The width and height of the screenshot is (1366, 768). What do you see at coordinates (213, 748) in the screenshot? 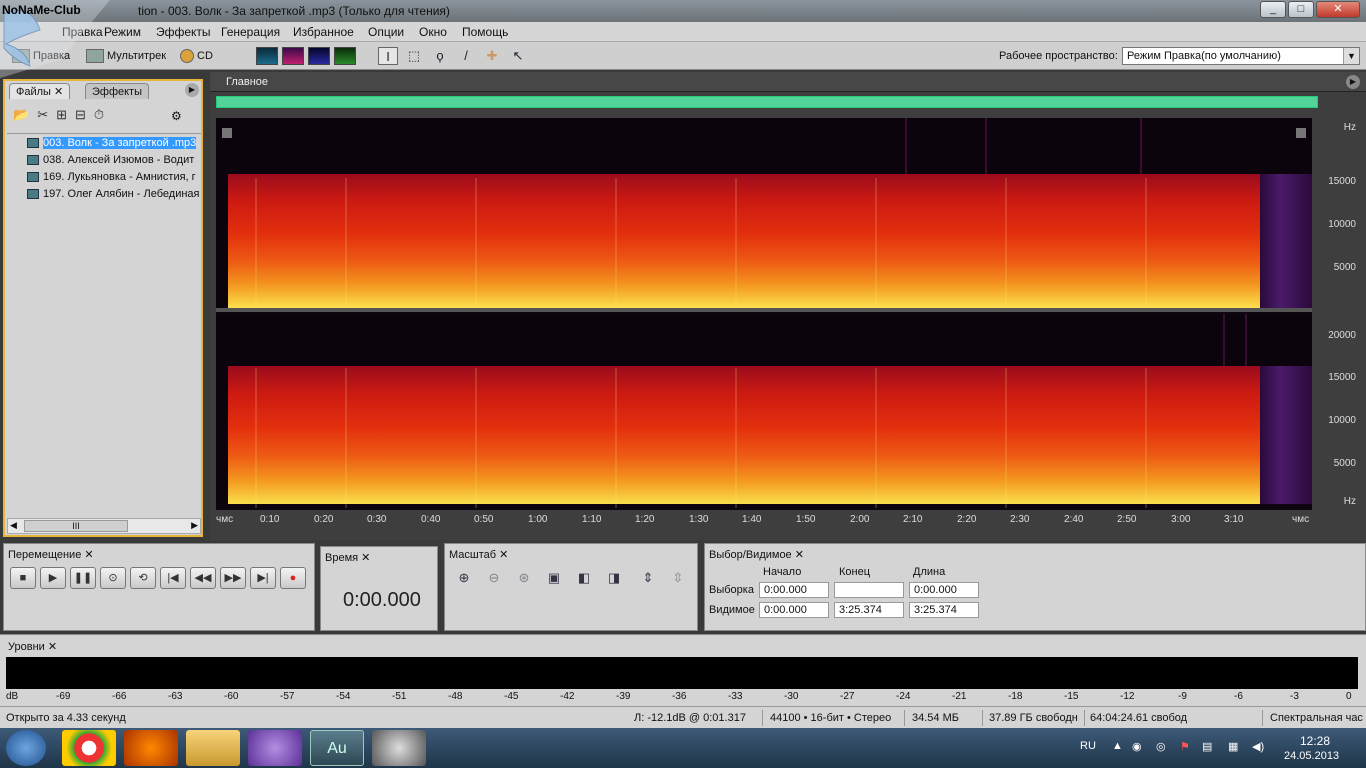
I see `explorer-icon` at bounding box center [213, 748].